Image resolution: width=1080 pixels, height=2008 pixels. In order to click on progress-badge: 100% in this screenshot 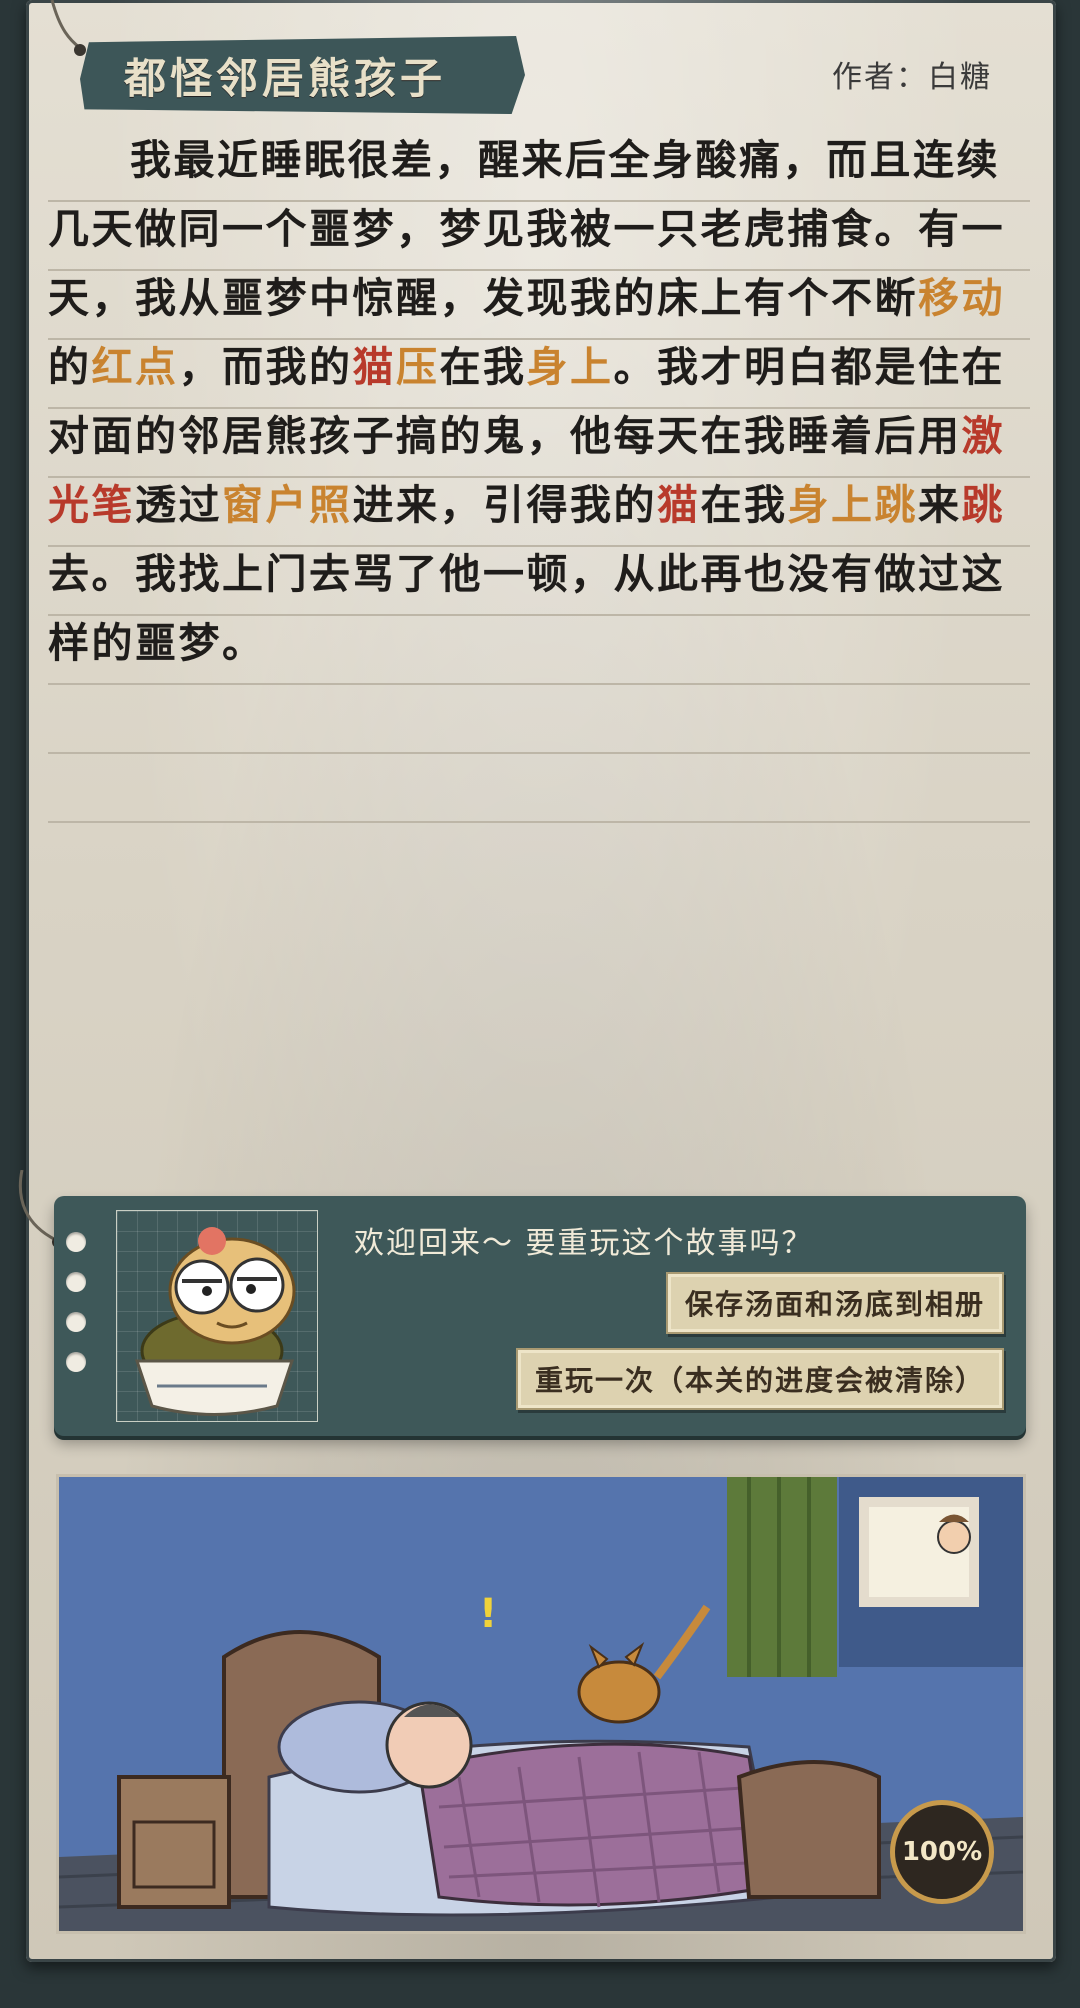, I will do `click(942, 1852)`.